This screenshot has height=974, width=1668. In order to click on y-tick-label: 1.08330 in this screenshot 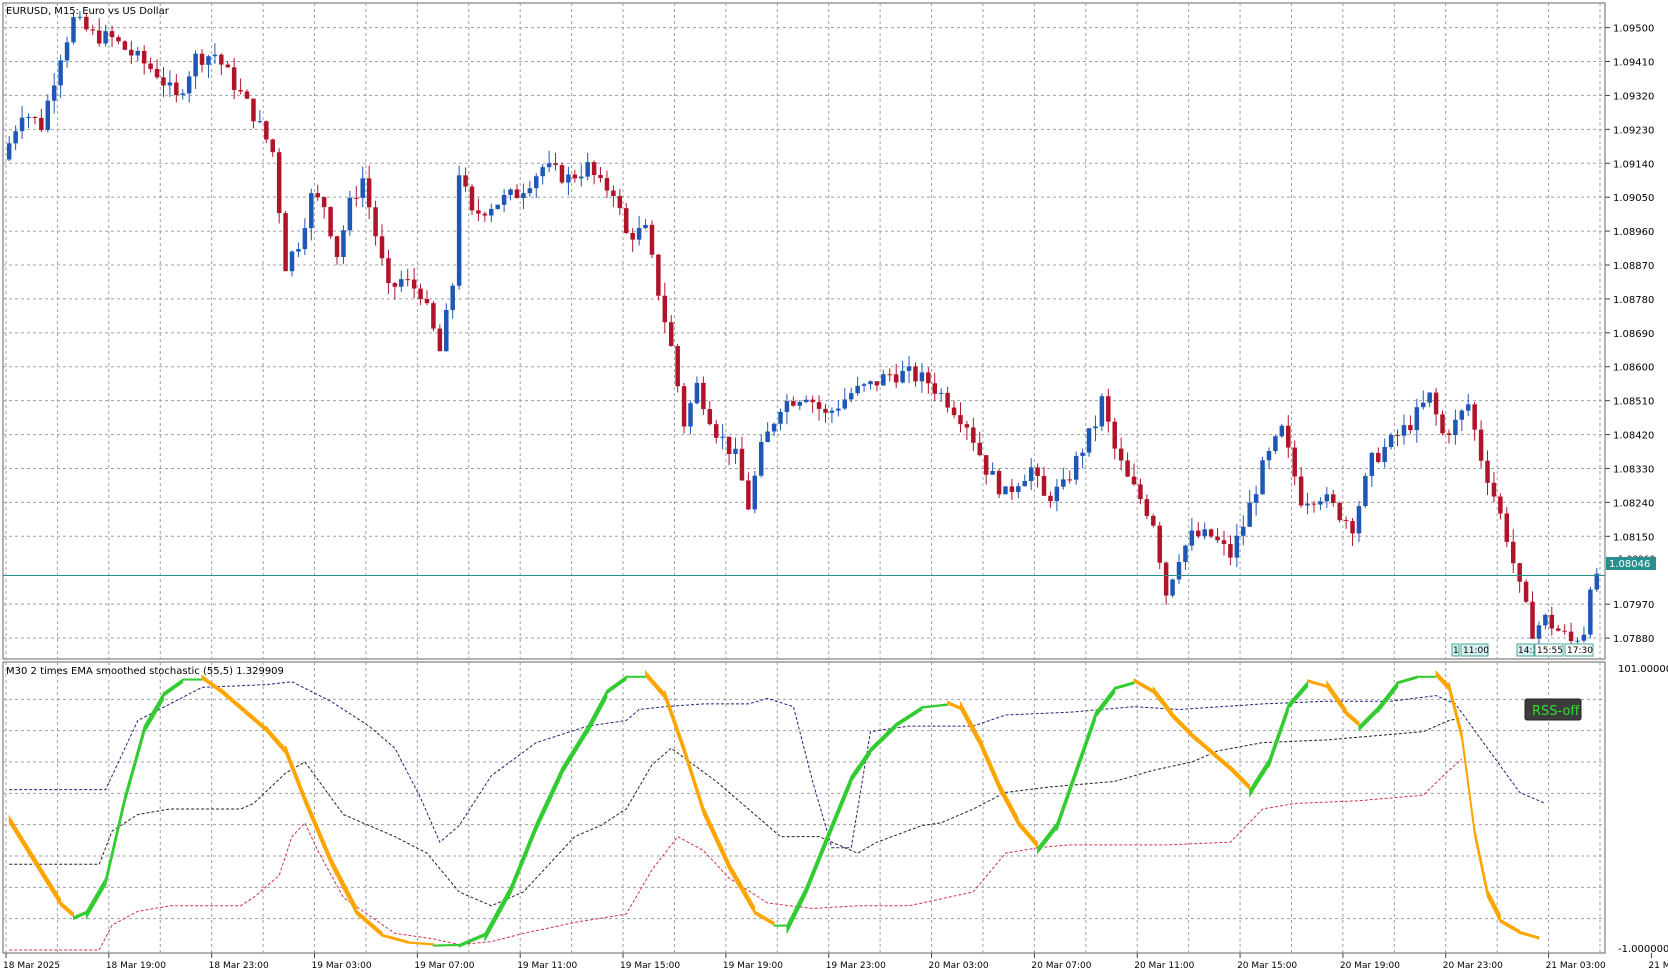, I will do `click(1633, 469)`.